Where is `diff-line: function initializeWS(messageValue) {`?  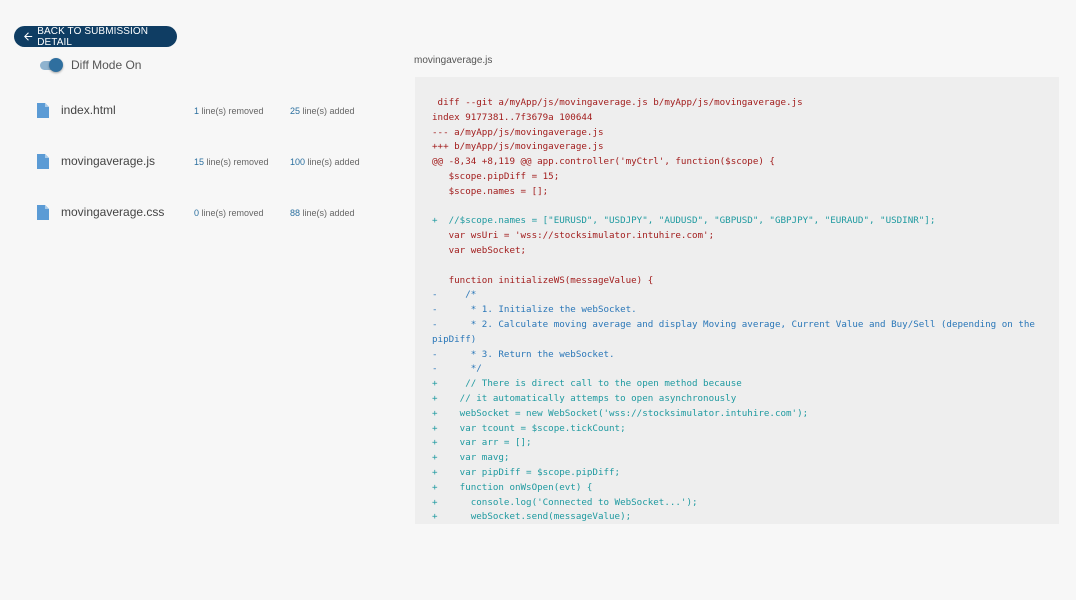
diff-line: function initializeWS(messageValue) { is located at coordinates (543, 280).